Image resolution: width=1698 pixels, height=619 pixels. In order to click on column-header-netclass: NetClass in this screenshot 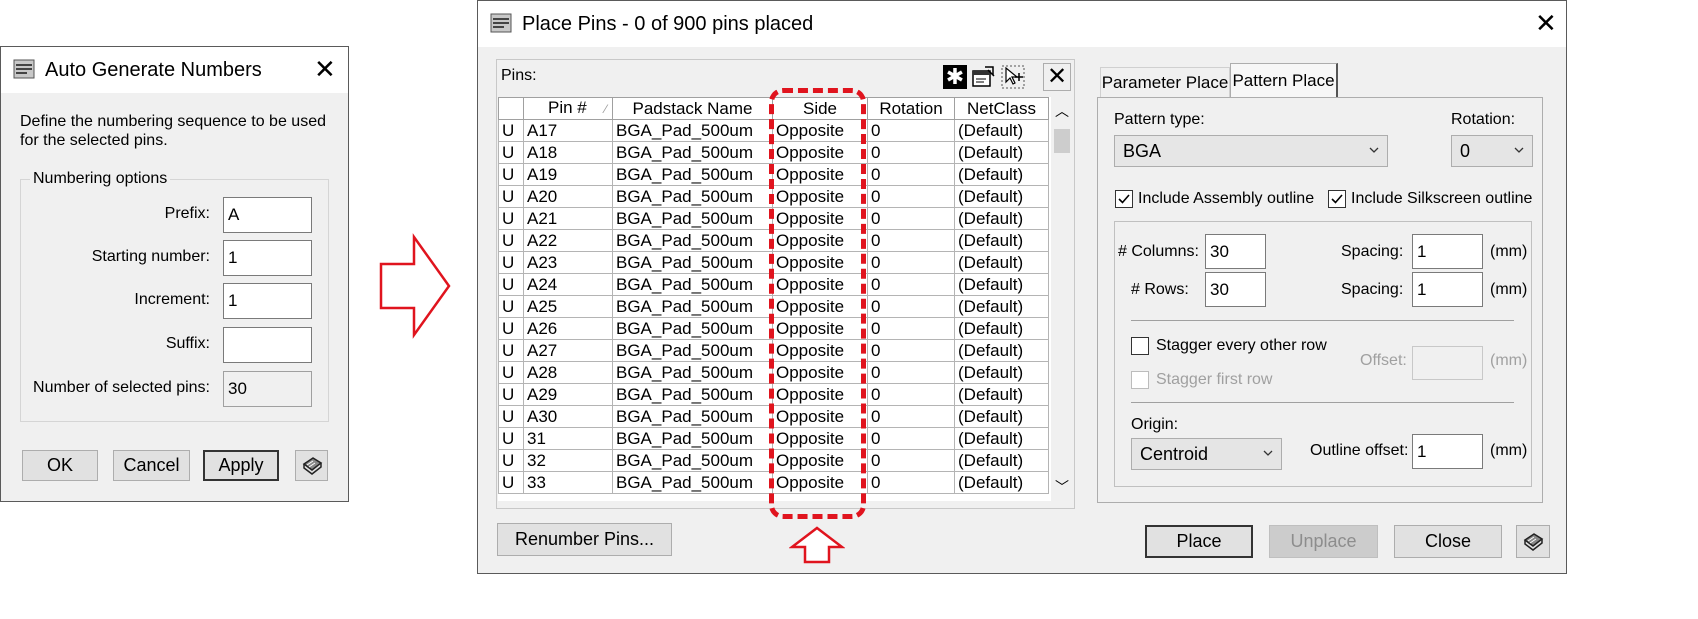, I will do `click(1001, 108)`.